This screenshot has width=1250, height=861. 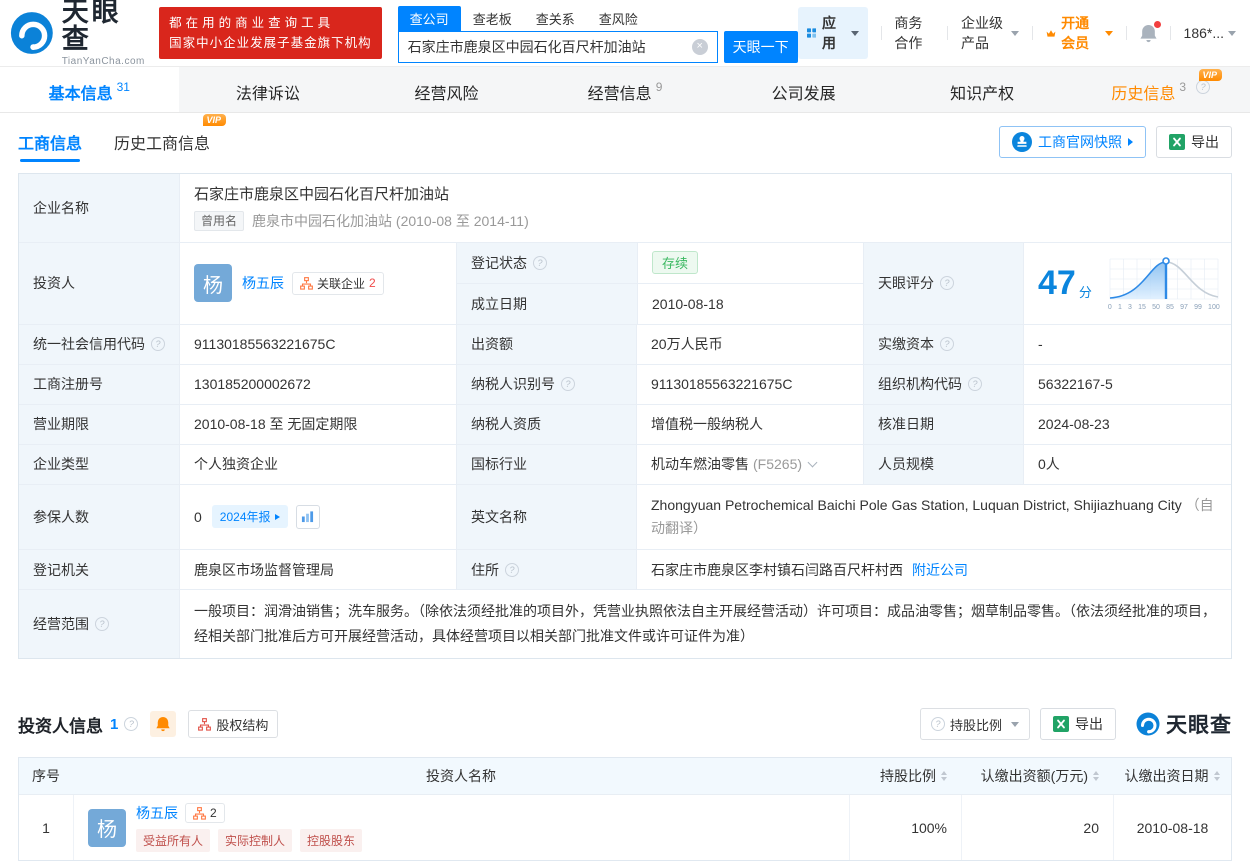 I want to click on column-investor-name: 投资人名称, so click(x=461, y=776).